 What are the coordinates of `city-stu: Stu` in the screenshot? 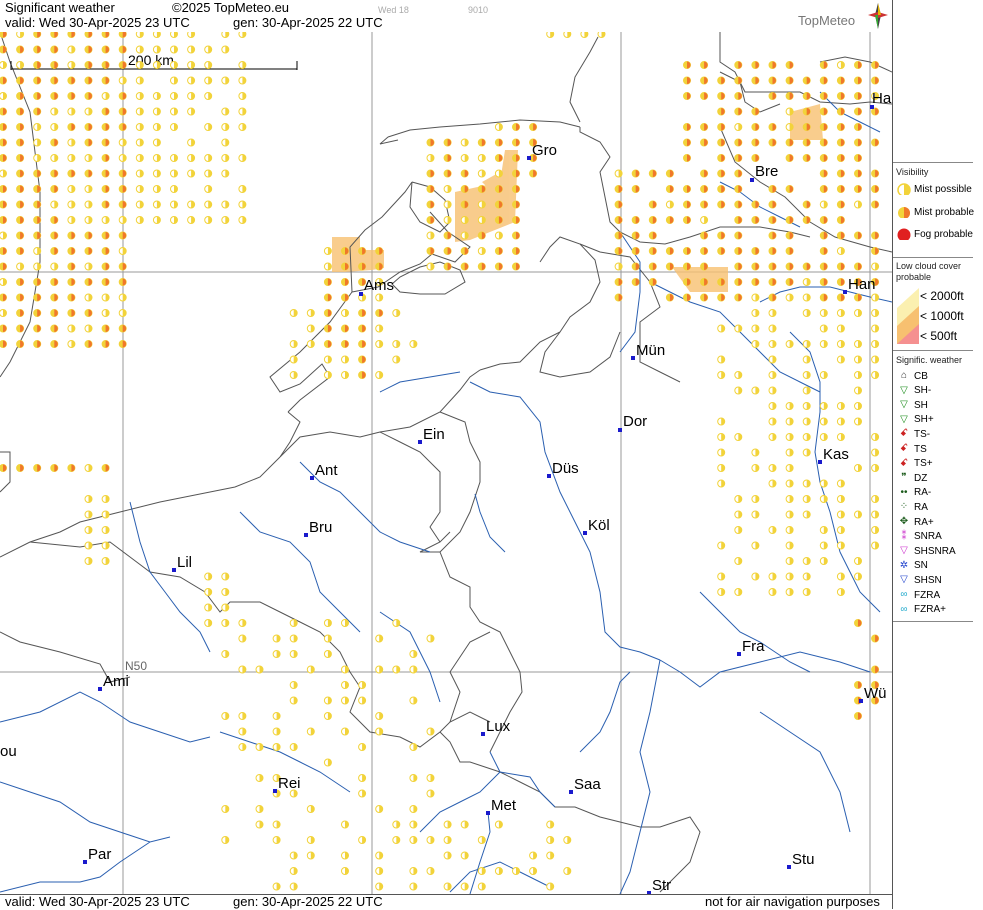 It's located at (801, 860).